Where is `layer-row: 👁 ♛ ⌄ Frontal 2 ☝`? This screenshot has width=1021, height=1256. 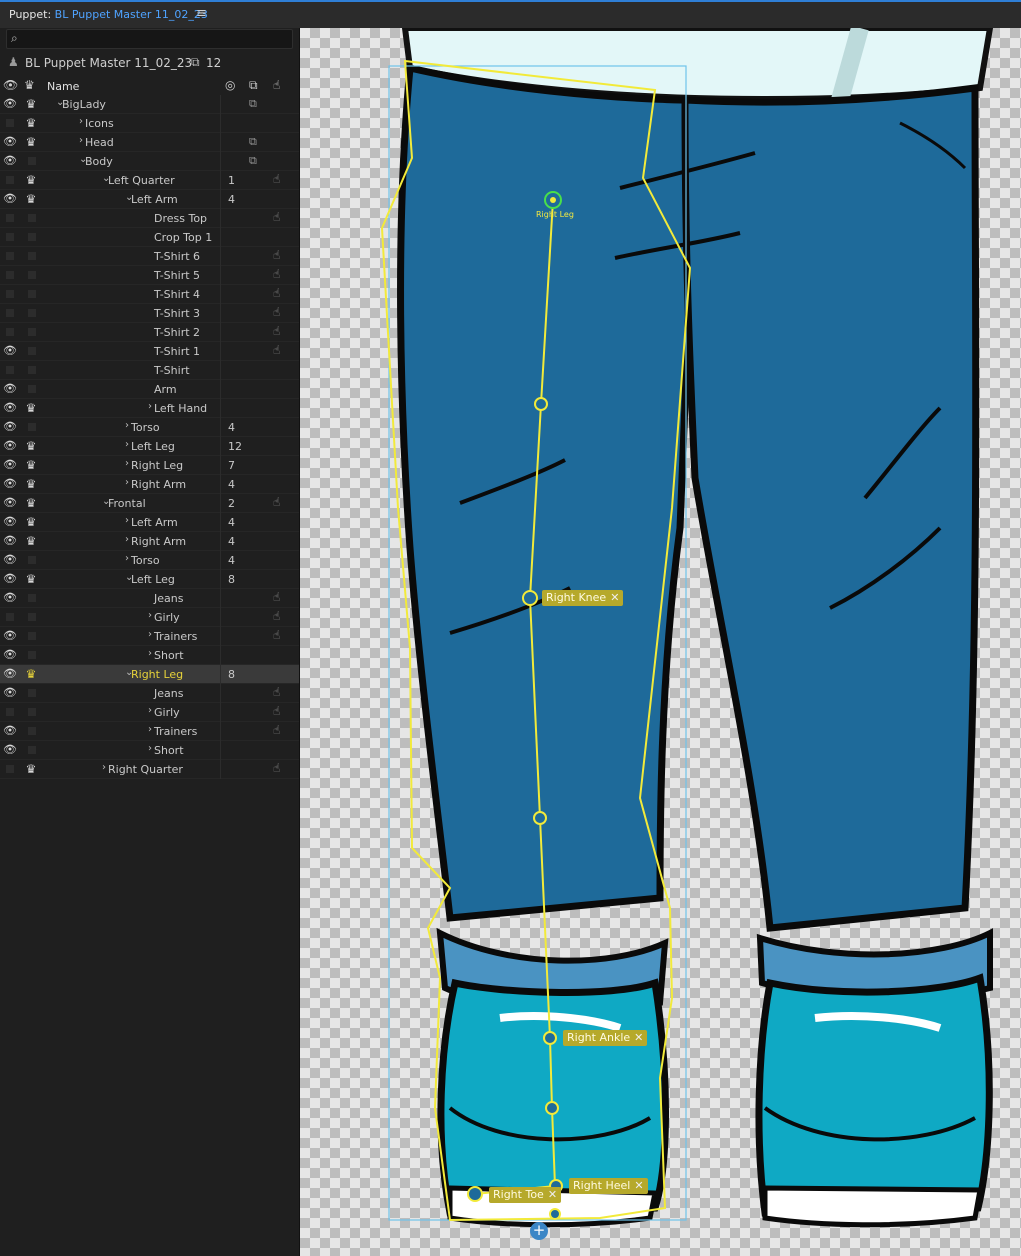
layer-row: 👁 ♛ ⌄ Frontal 2 ☝ is located at coordinates (149, 503).